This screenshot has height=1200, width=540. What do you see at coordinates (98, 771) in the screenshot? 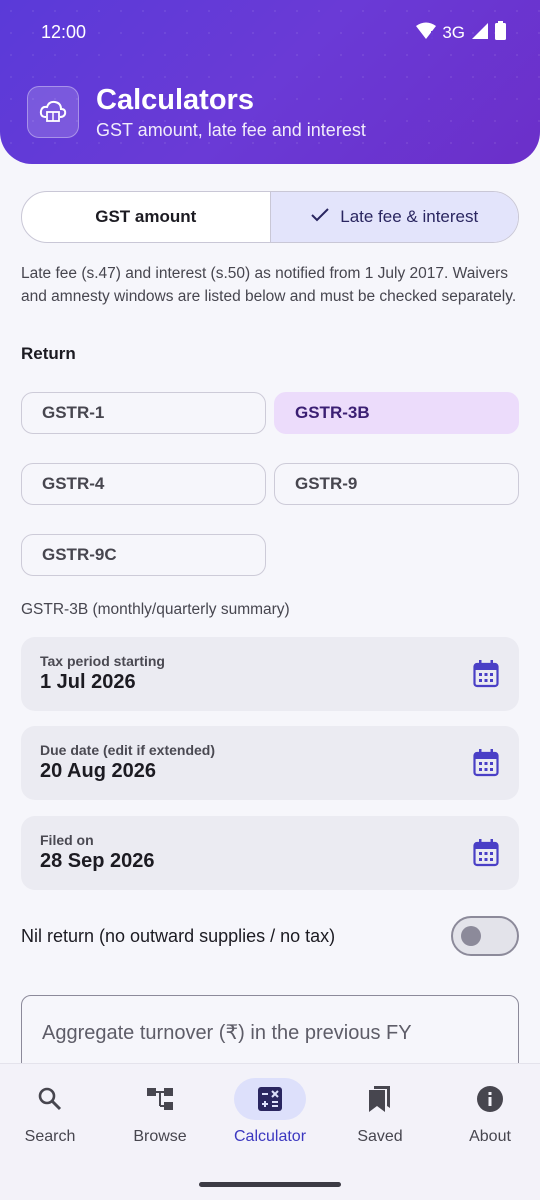
I see `due-date-value: 20 Aug 2026` at bounding box center [98, 771].